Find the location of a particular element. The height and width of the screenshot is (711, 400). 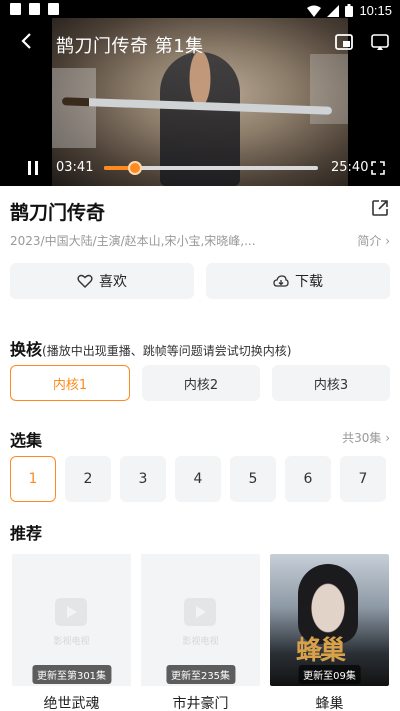

like-button: 喜欢 is located at coordinates (102, 281).